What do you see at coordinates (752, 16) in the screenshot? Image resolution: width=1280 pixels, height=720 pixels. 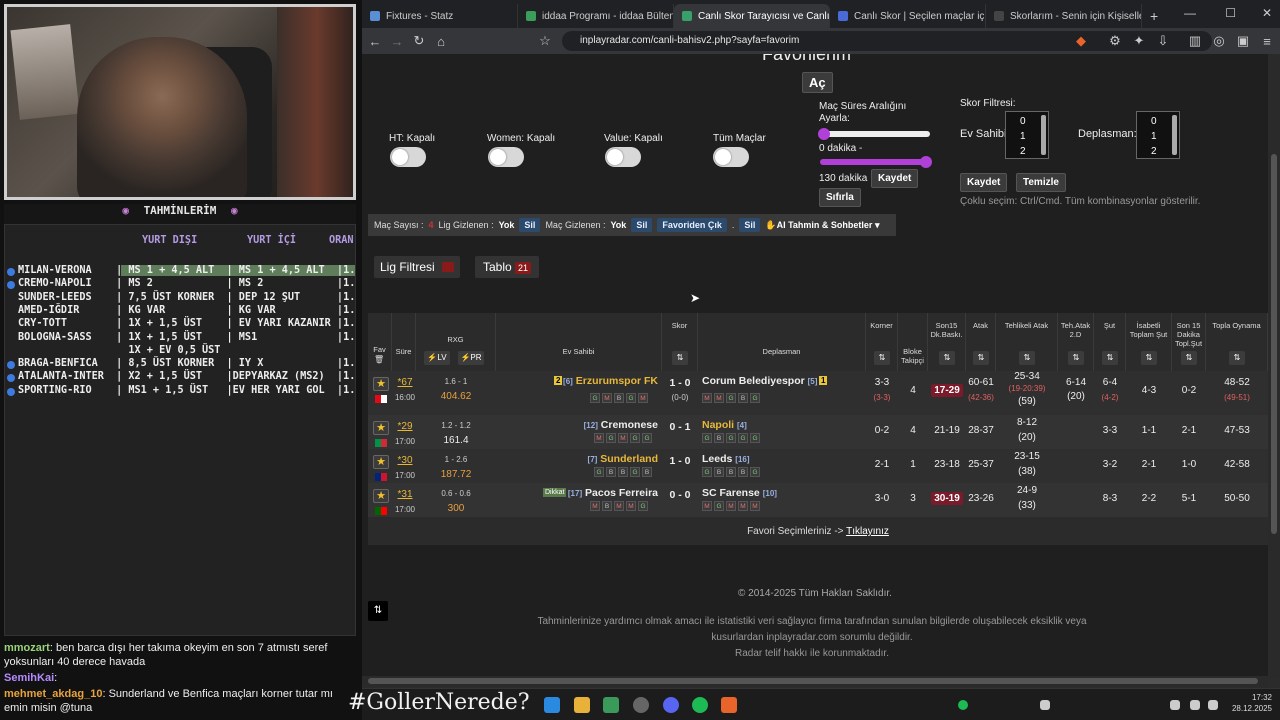 I see `tab-canli-skor: Canlı Skor Tarayıcısı ve Canlı S✕` at bounding box center [752, 16].